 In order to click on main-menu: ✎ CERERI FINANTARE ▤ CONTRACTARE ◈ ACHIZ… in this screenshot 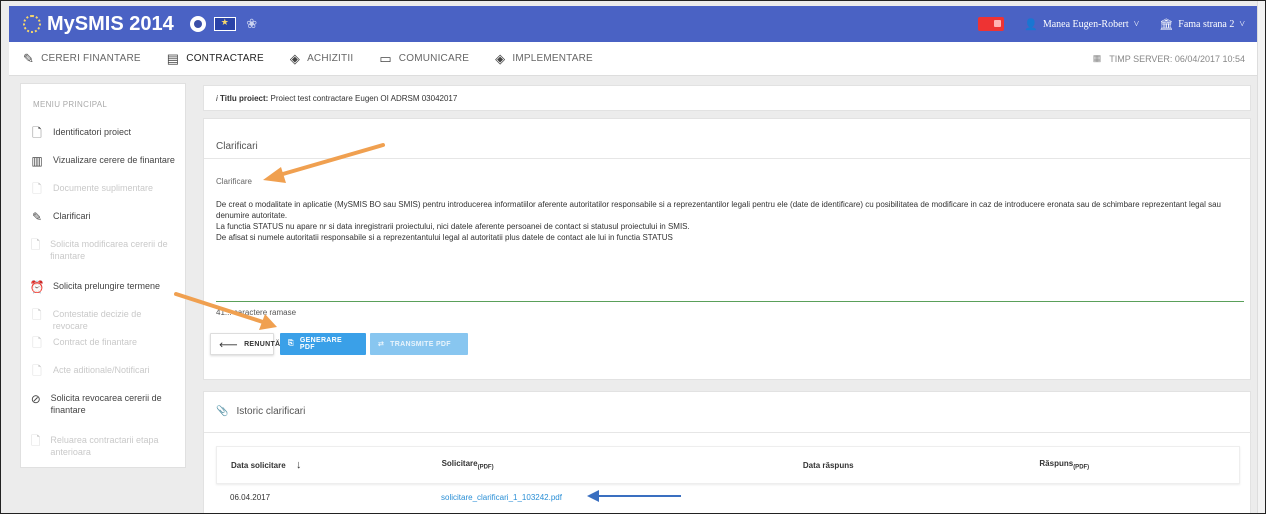, I will do `click(634, 59)`.